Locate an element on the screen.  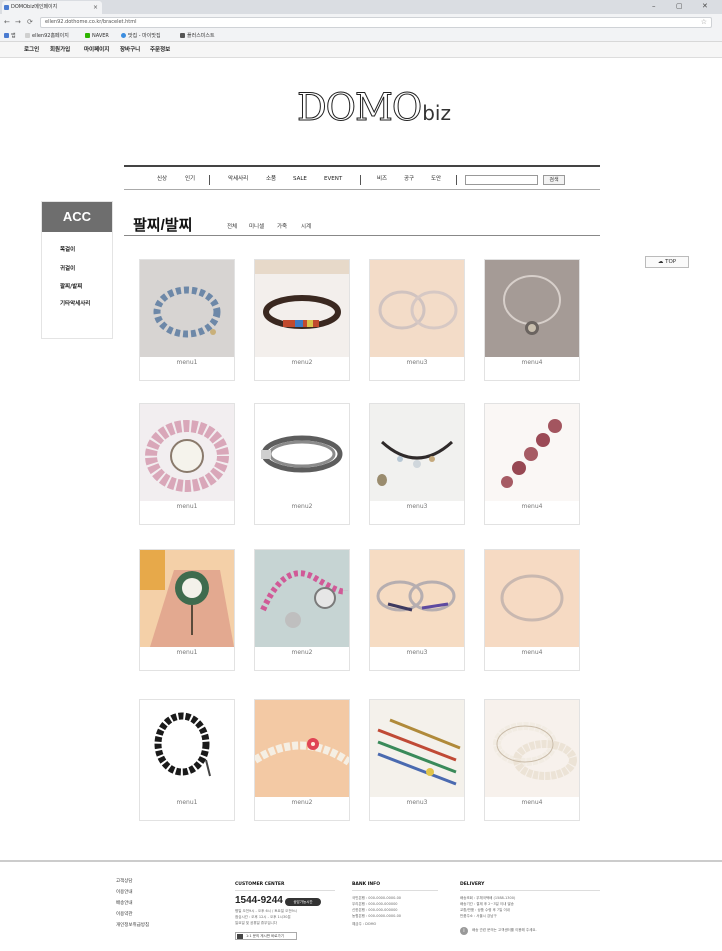
footer-link-privacy: 개인정보취급방침 is located at coordinates (132, 925).